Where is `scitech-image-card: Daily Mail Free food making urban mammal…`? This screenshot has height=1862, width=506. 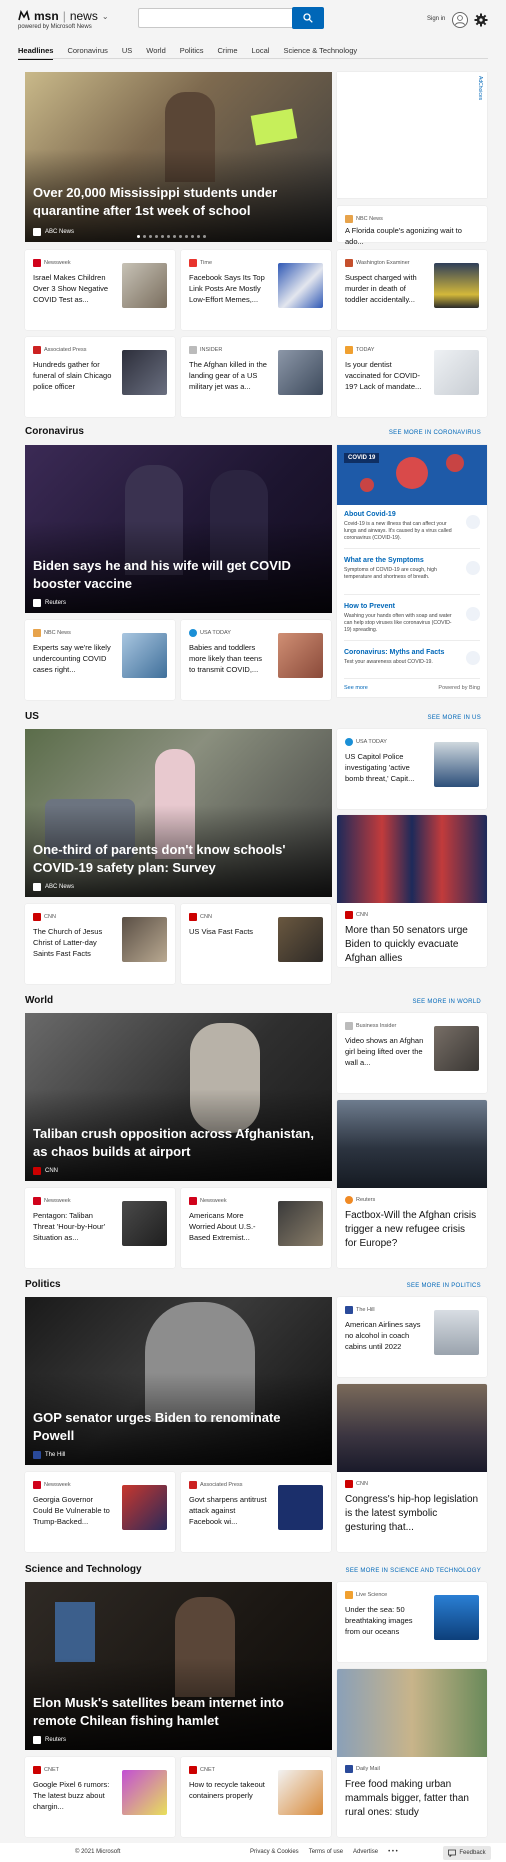 scitech-image-card: Daily Mail Free food making urban mammal… is located at coordinates (412, 1753).